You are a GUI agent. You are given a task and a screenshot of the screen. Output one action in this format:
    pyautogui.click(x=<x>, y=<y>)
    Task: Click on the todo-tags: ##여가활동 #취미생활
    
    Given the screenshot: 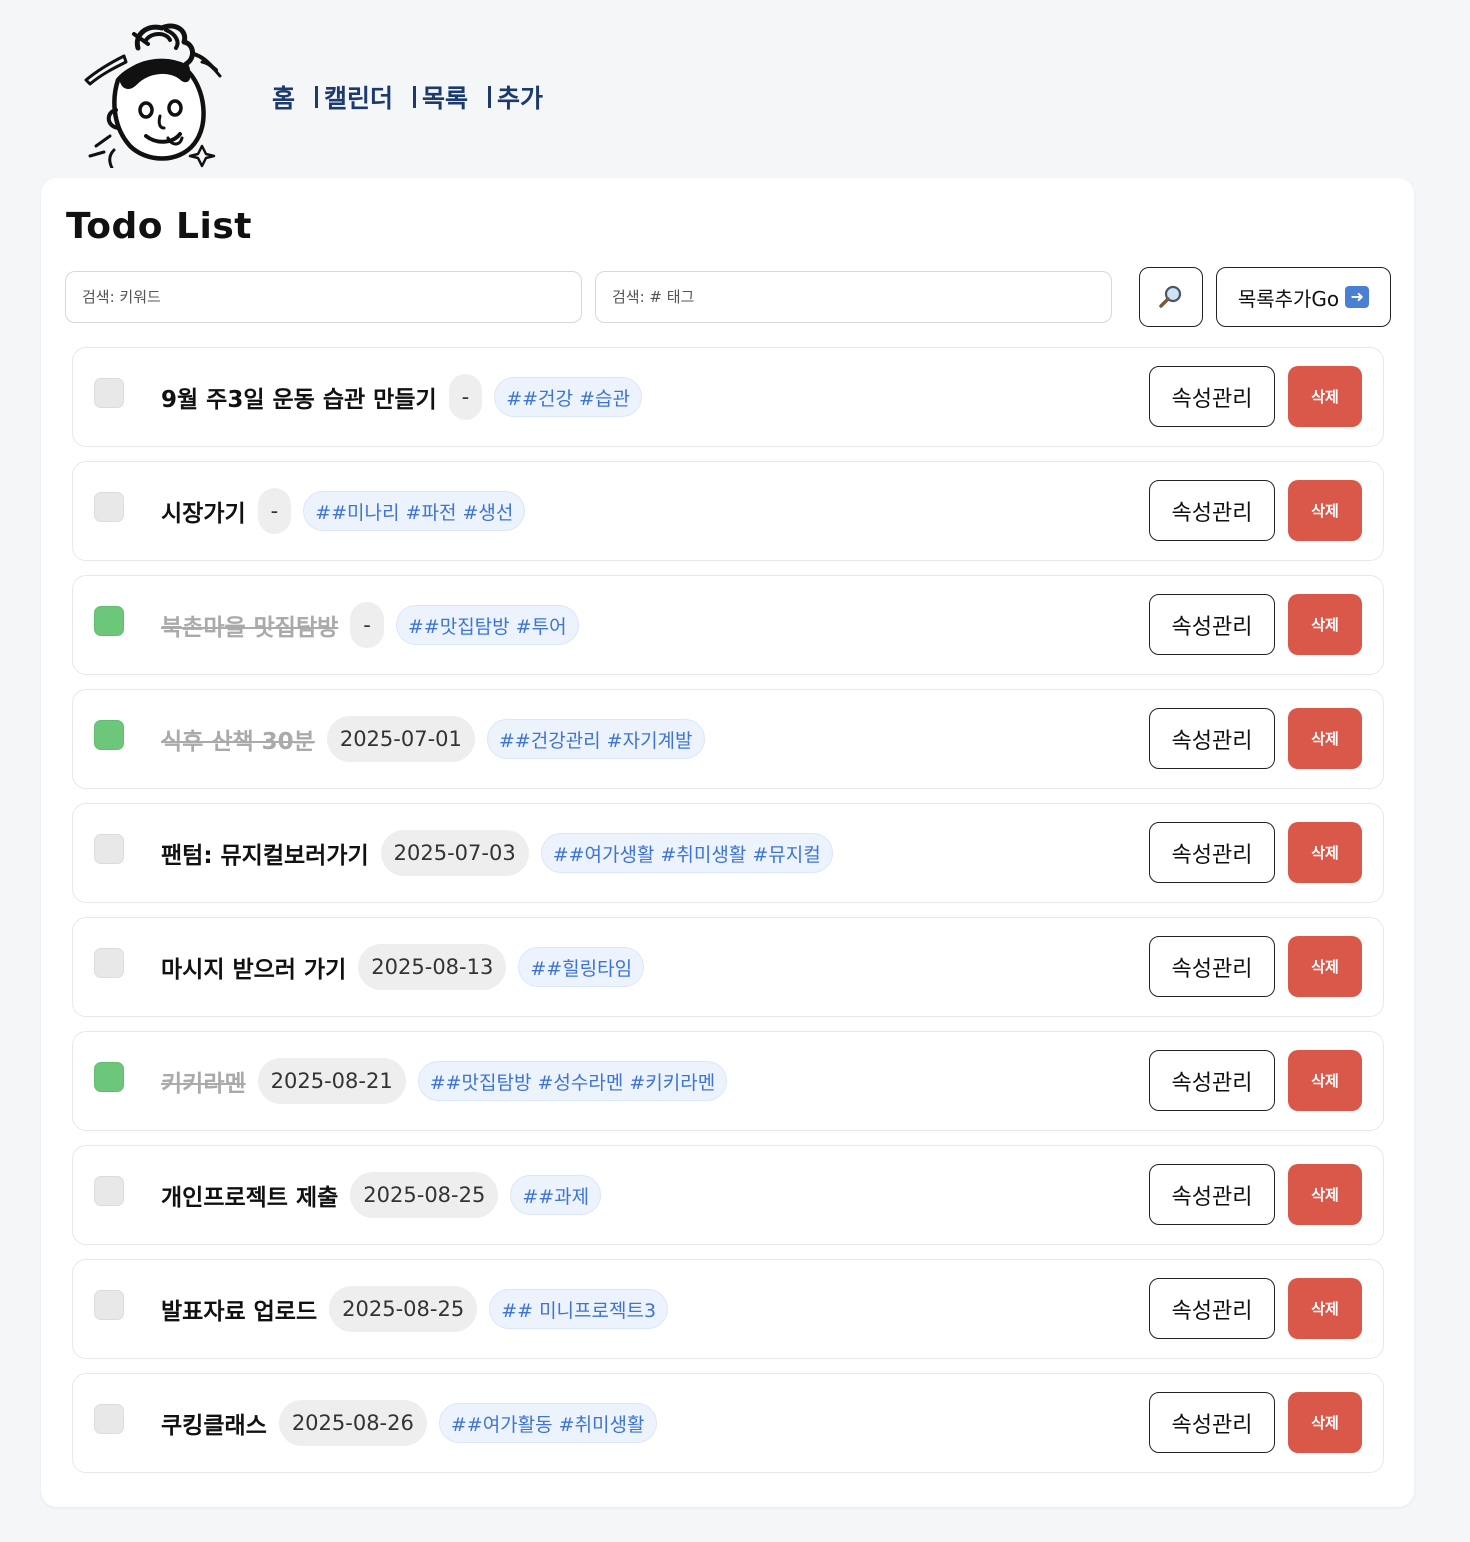 What is the action you would take?
    pyautogui.click(x=547, y=1423)
    